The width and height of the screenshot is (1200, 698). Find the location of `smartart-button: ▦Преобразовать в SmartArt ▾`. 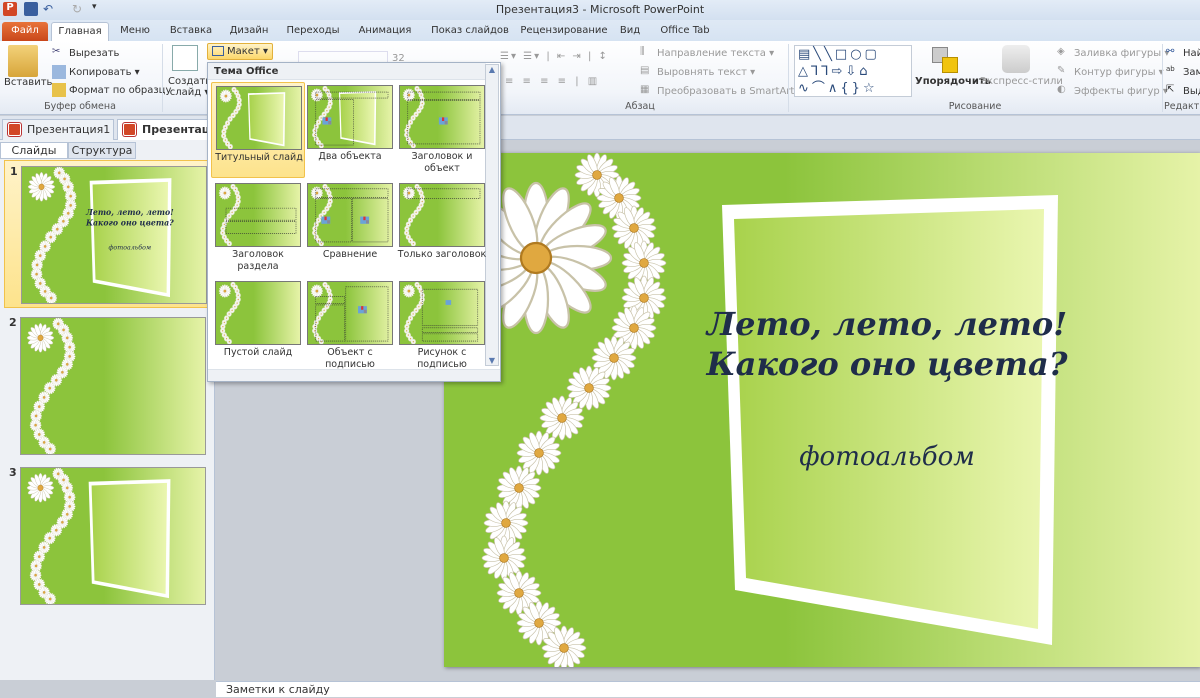

smartart-button: ▦Преобразовать в SmartArt ▾ is located at coordinates (721, 91).